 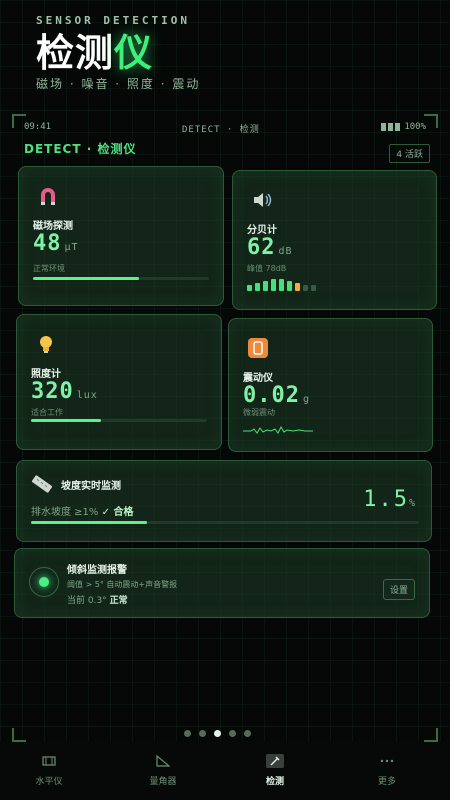 What do you see at coordinates (46, 374) in the screenshot?
I see `light-label: 照度计` at bounding box center [46, 374].